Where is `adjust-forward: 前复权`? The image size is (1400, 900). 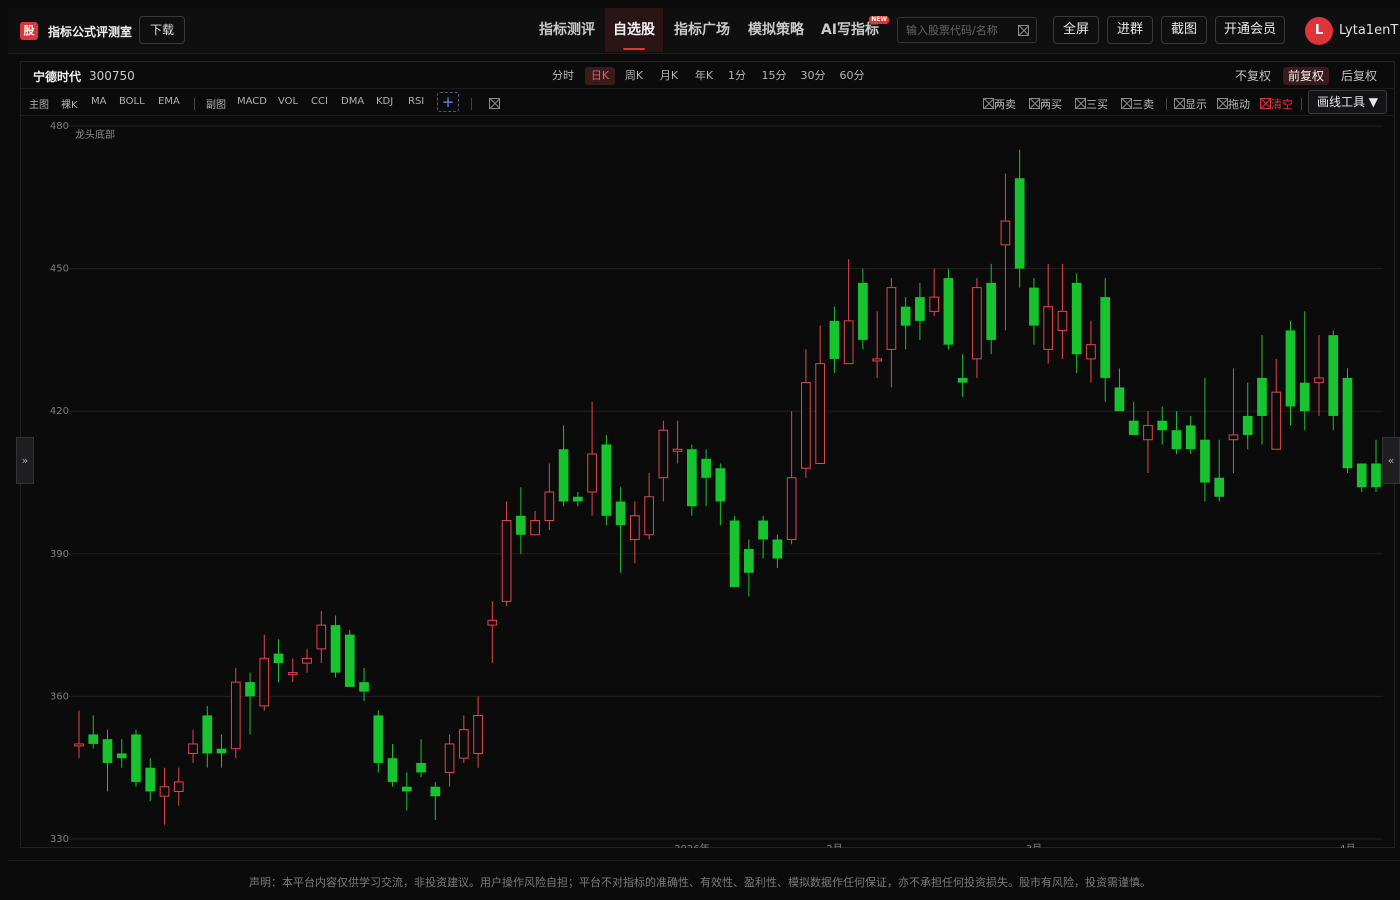
adjust-forward: 前复权 is located at coordinates (1306, 76).